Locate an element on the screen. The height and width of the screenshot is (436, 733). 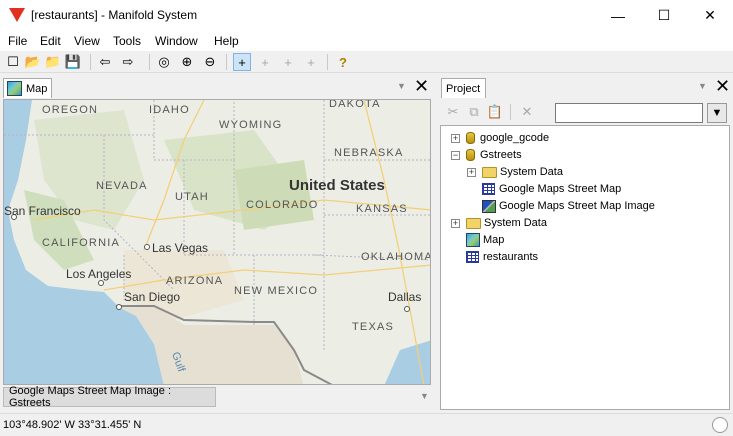
map-label-california: CALIFORNIA is located at coordinates (81, 243).